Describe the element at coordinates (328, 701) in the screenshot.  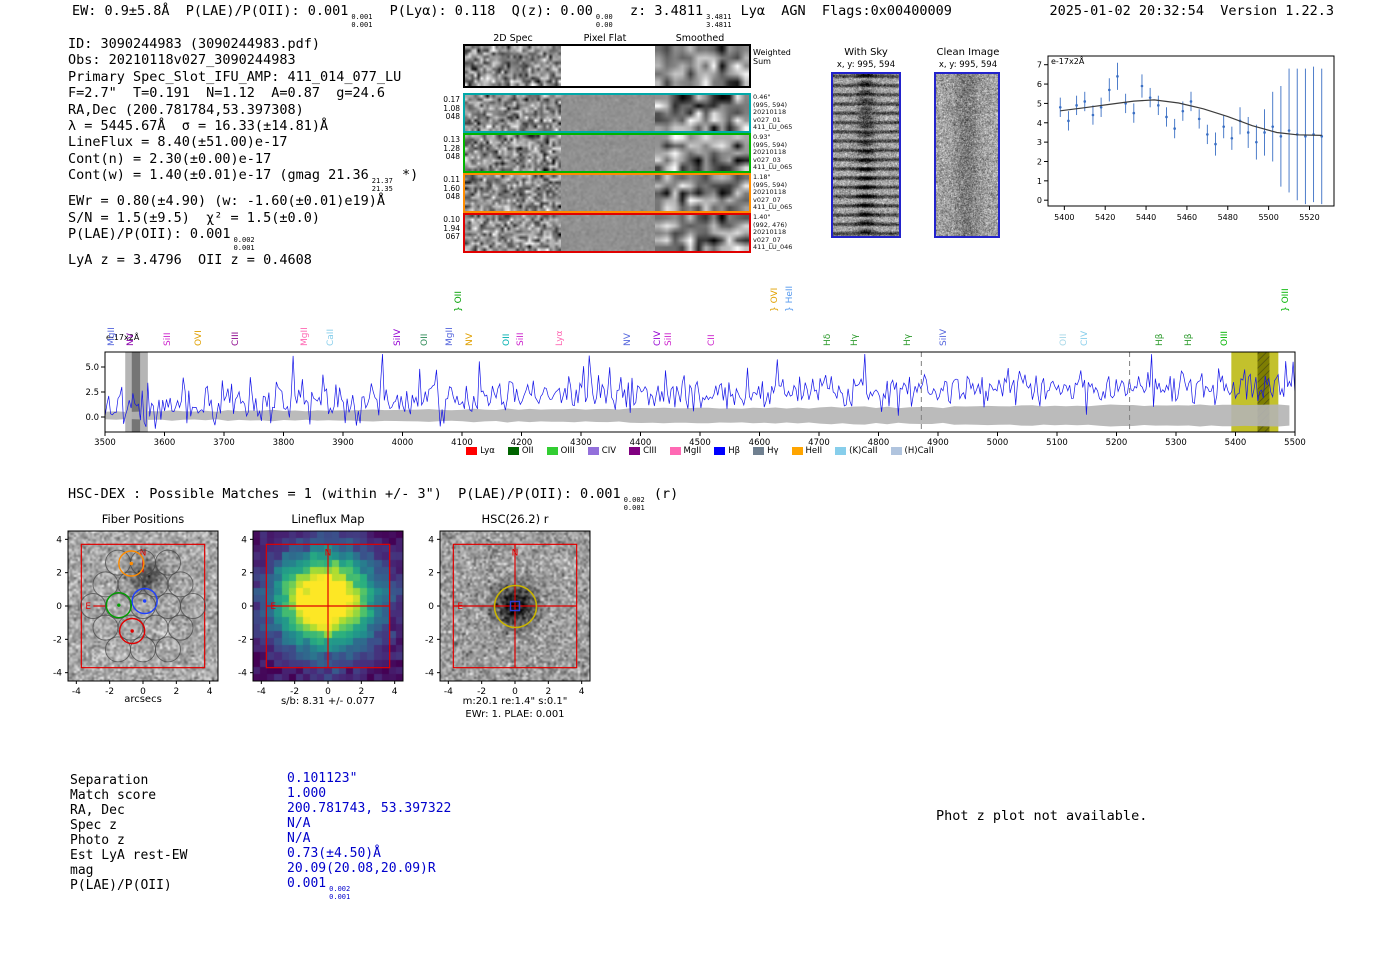
I see `lineflux_map-caption: s/b: 8.31 +/- 0.077` at that location.